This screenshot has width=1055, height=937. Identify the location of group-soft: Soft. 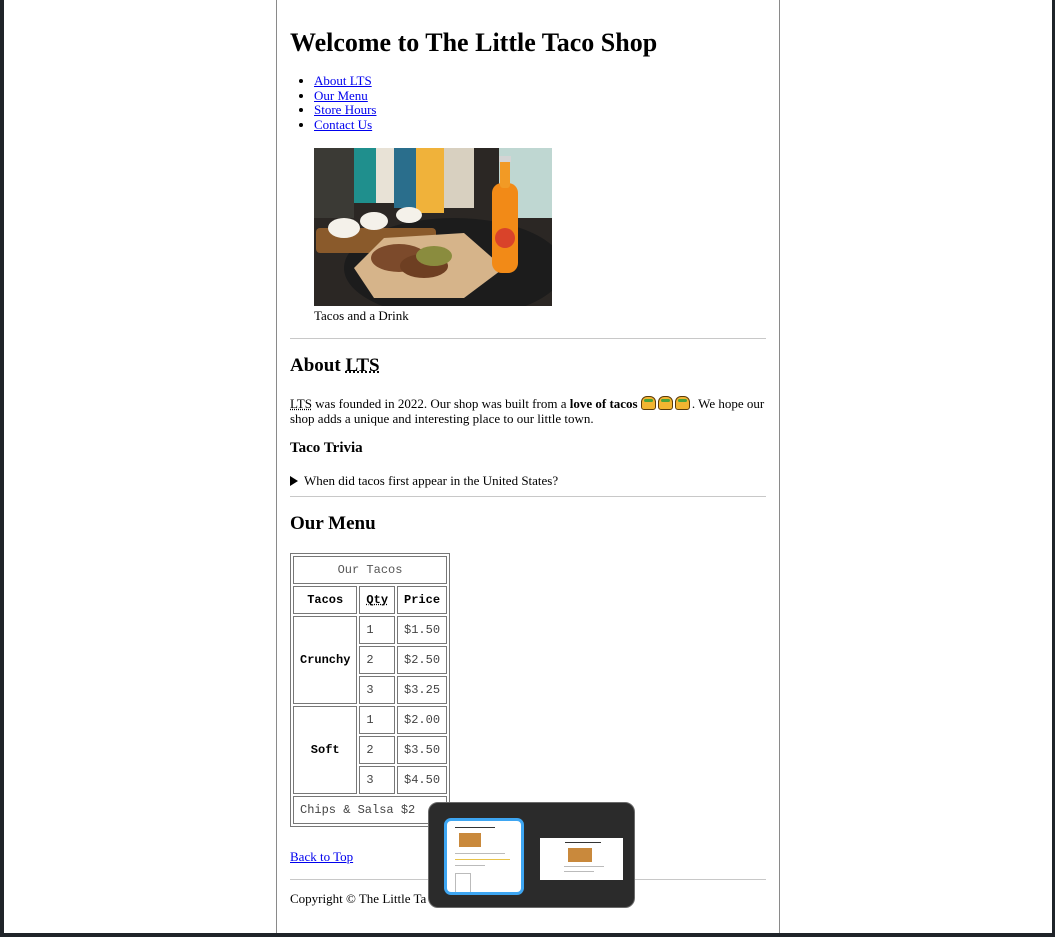
(325, 750).